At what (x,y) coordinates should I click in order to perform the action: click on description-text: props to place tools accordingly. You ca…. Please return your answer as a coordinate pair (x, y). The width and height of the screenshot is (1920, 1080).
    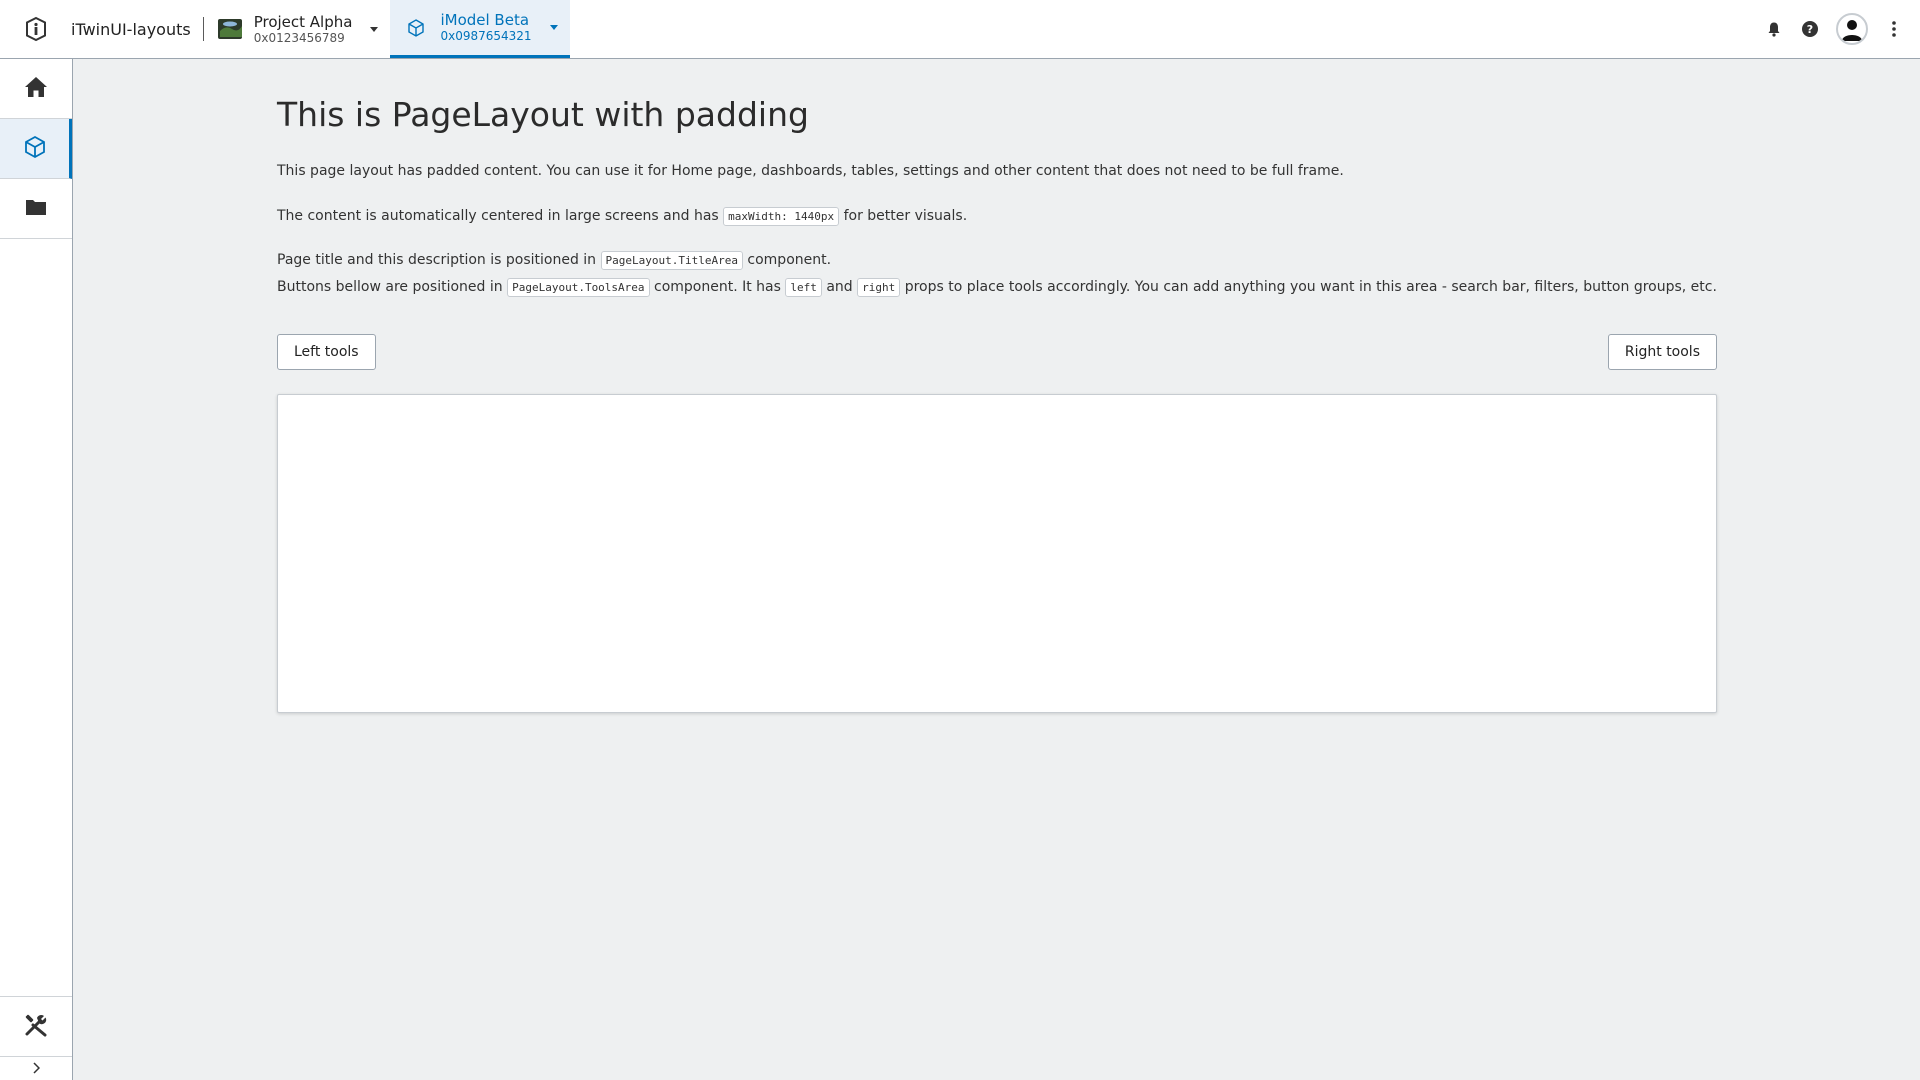
    Looking at the image, I should click on (1310, 286).